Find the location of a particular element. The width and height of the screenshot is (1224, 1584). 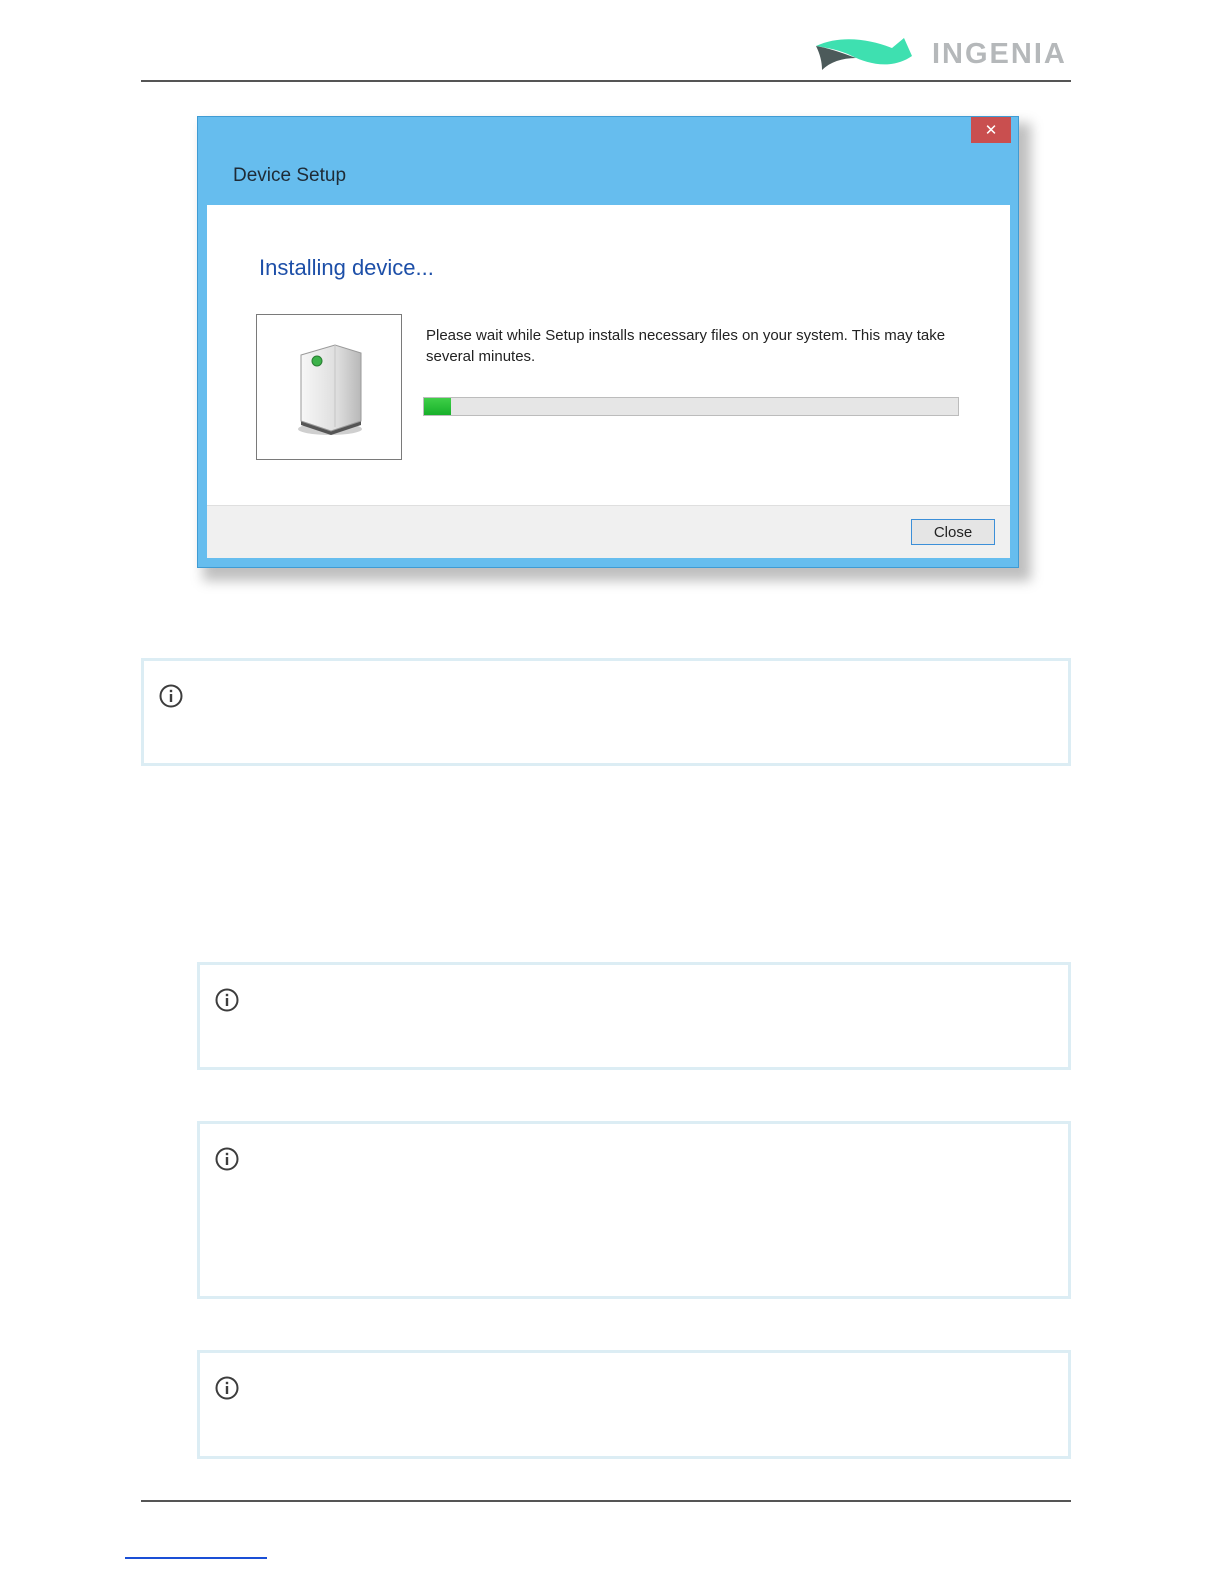

footer-divider is located at coordinates (606, 1501).